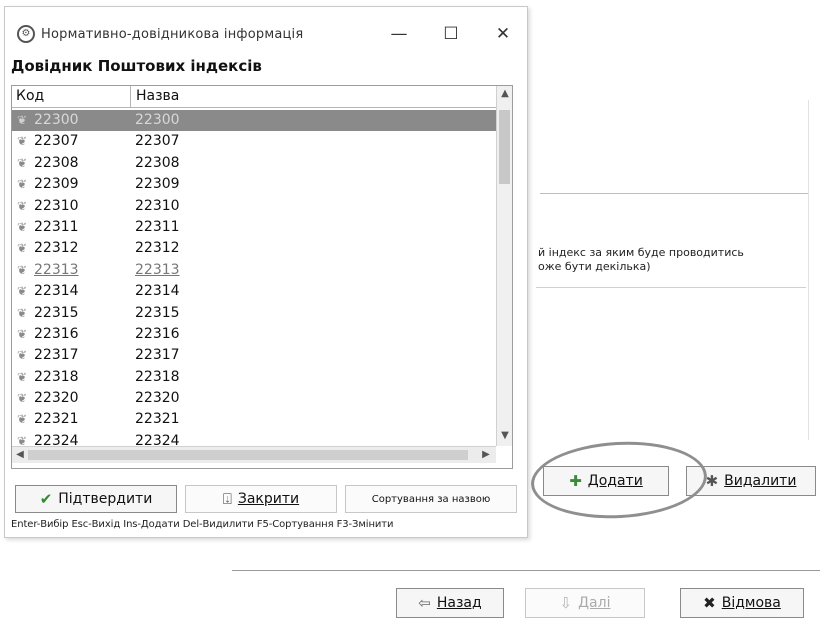 Image resolution: width=820 pixels, height=632 pixels. I want to click on scroll-down-icon: ▼, so click(504, 435).